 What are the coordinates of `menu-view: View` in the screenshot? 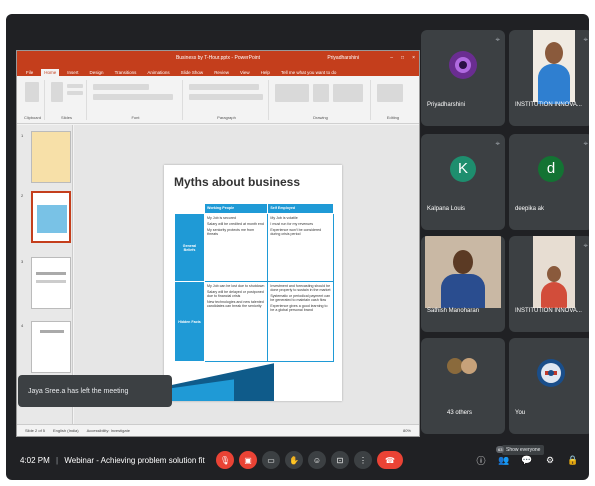 It's located at (245, 72).